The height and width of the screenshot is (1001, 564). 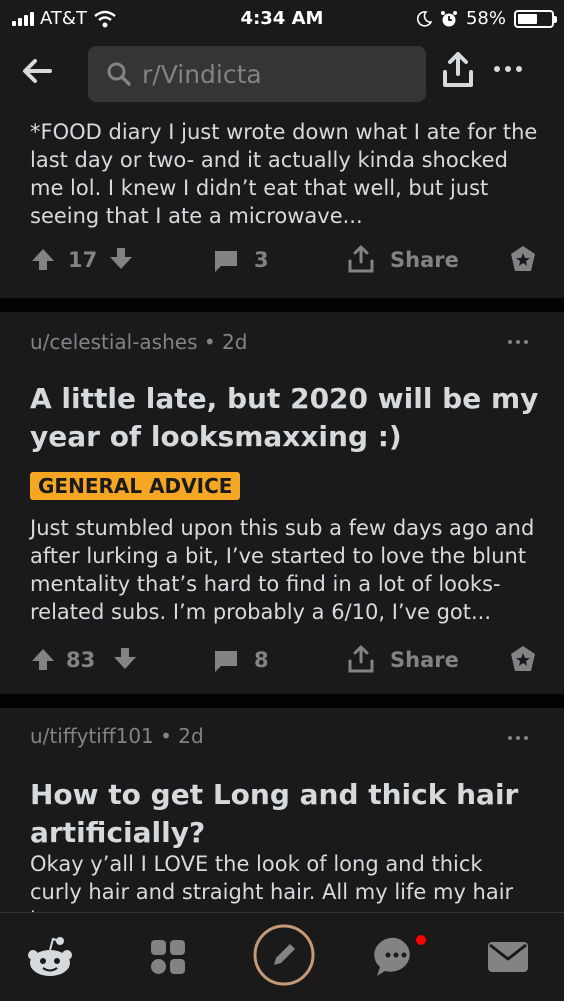 I want to click on back-arrow-icon, so click(x=37, y=71).